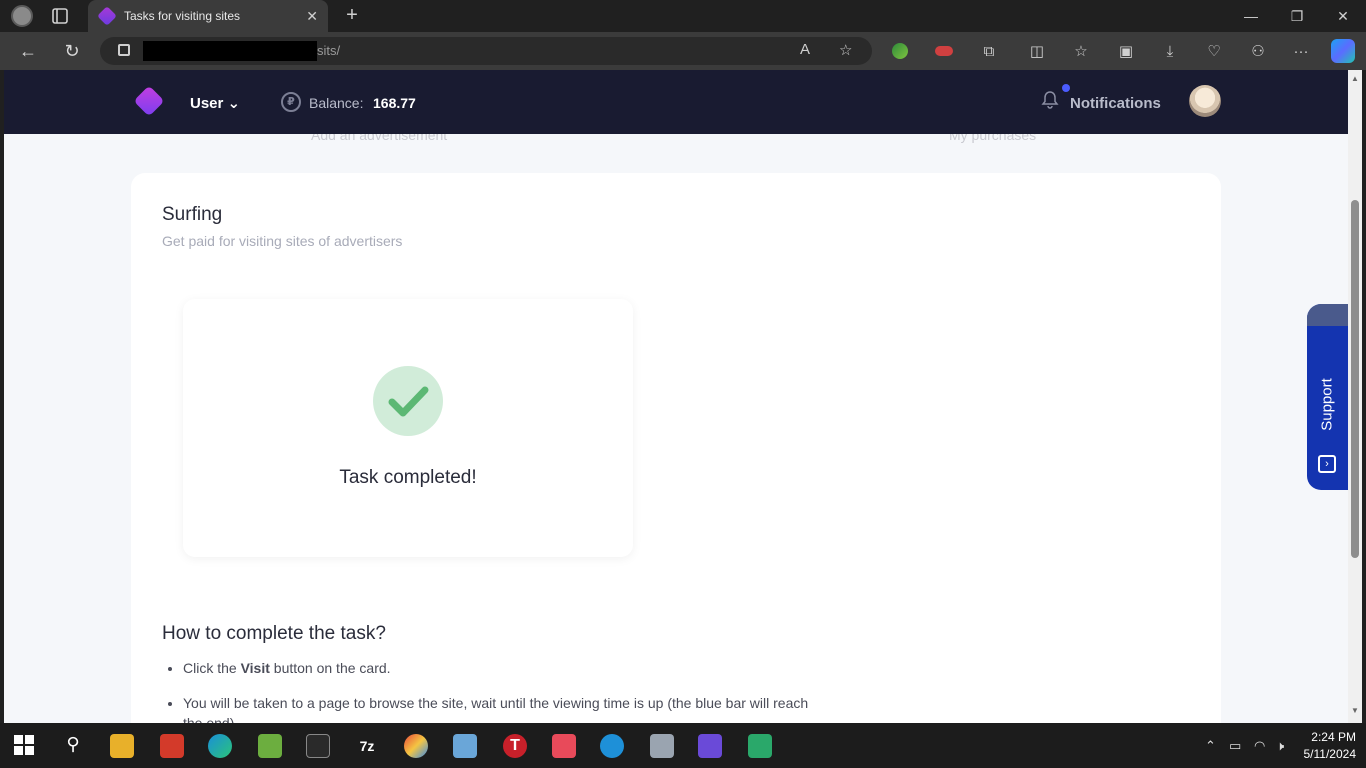 This screenshot has height=768, width=1366. I want to click on support-label: Support, so click(1327, 404).